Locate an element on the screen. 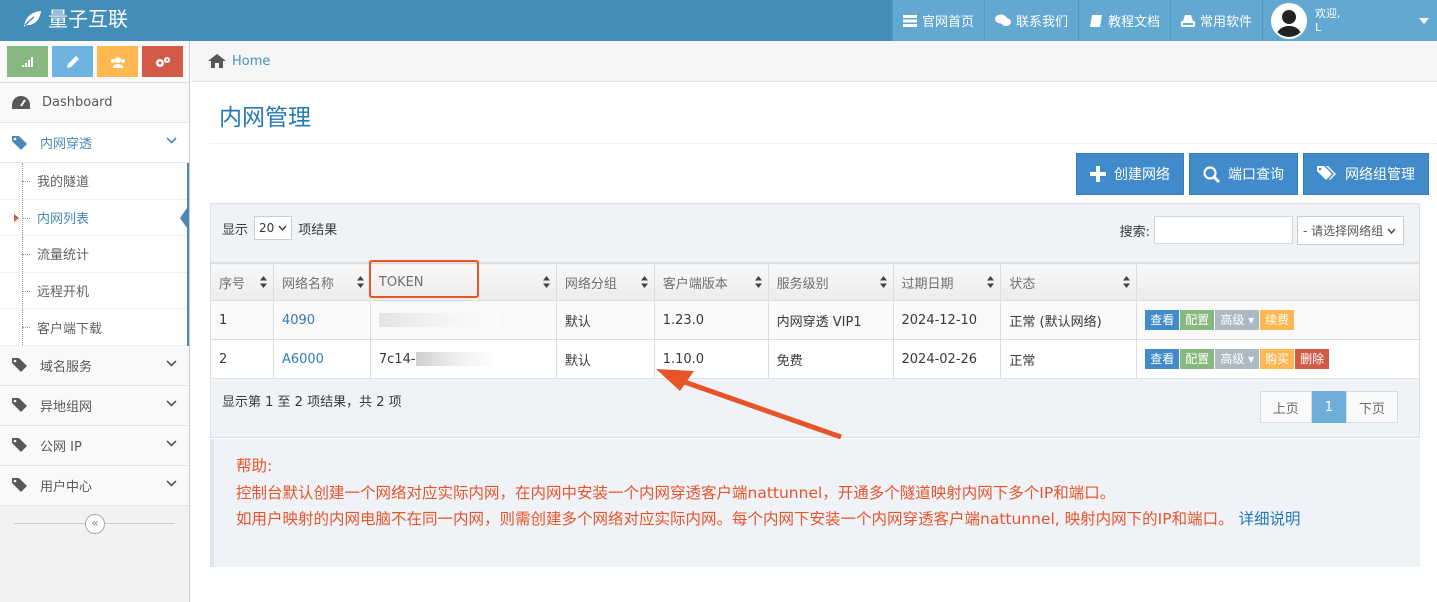 The height and width of the screenshot is (602, 1437). shortcut-edit-button is located at coordinates (72, 61).